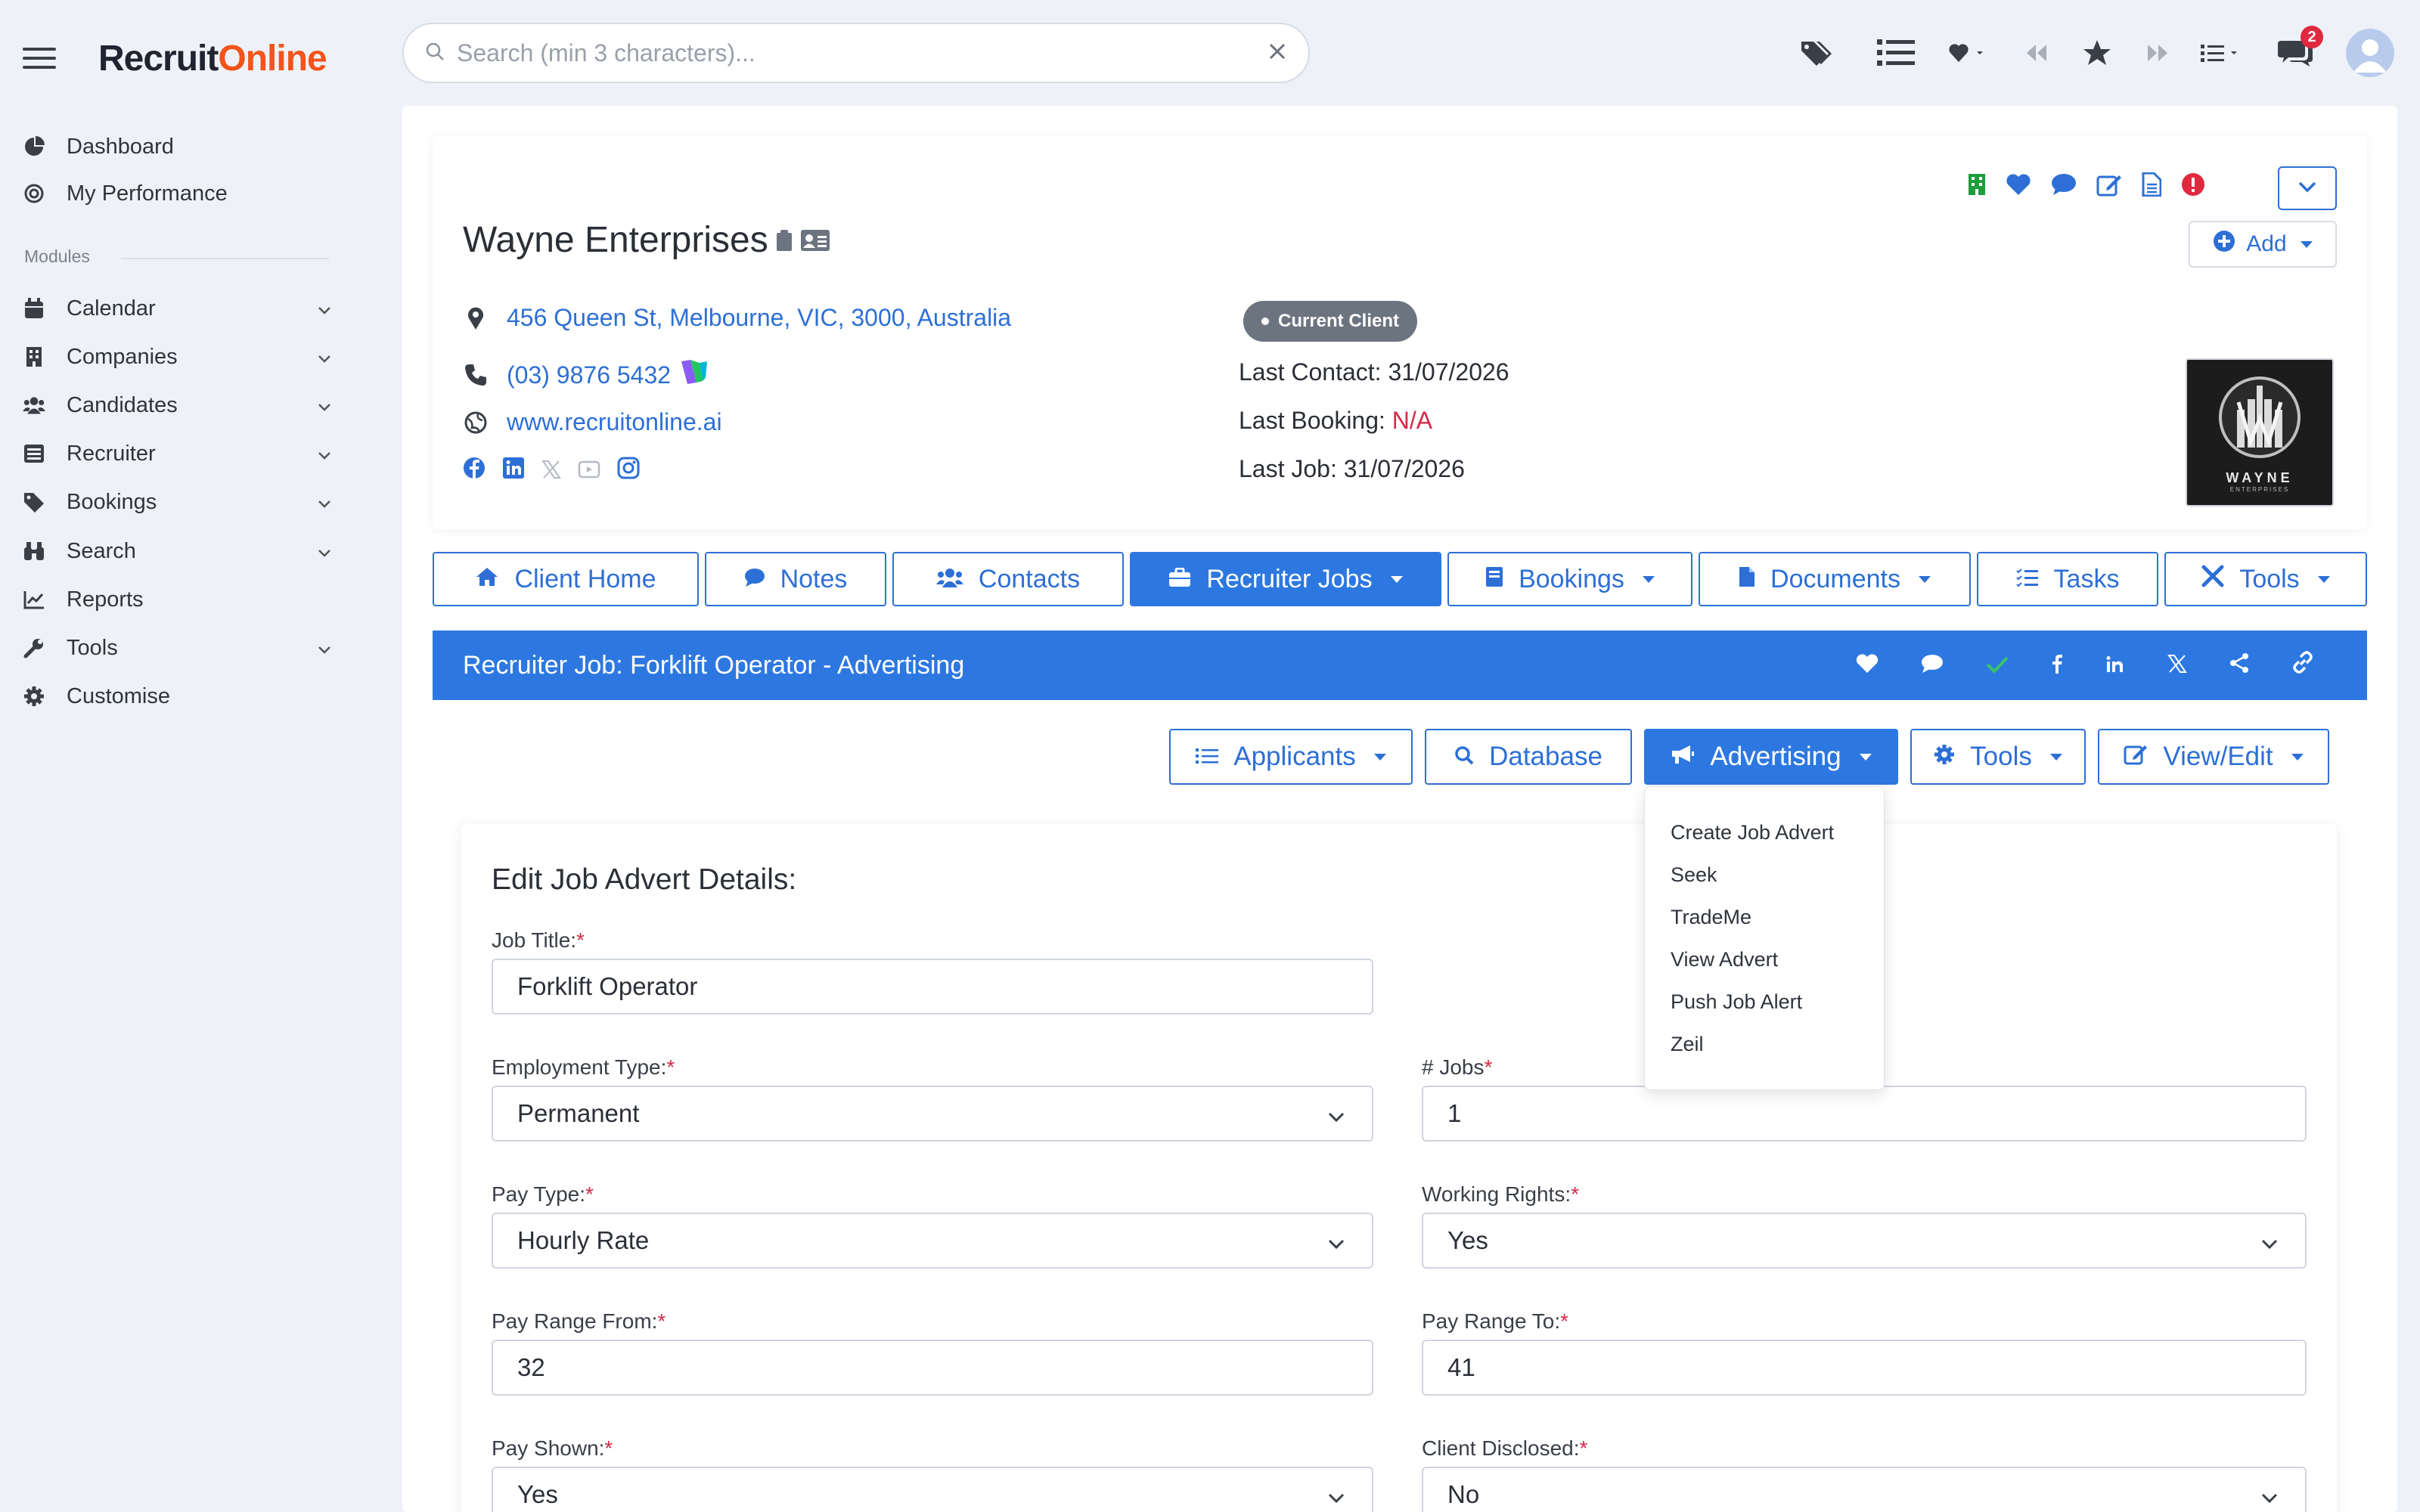 The width and height of the screenshot is (2420, 1512). What do you see at coordinates (2260, 478) in the screenshot?
I see `company-logo-text: WAYNE` at bounding box center [2260, 478].